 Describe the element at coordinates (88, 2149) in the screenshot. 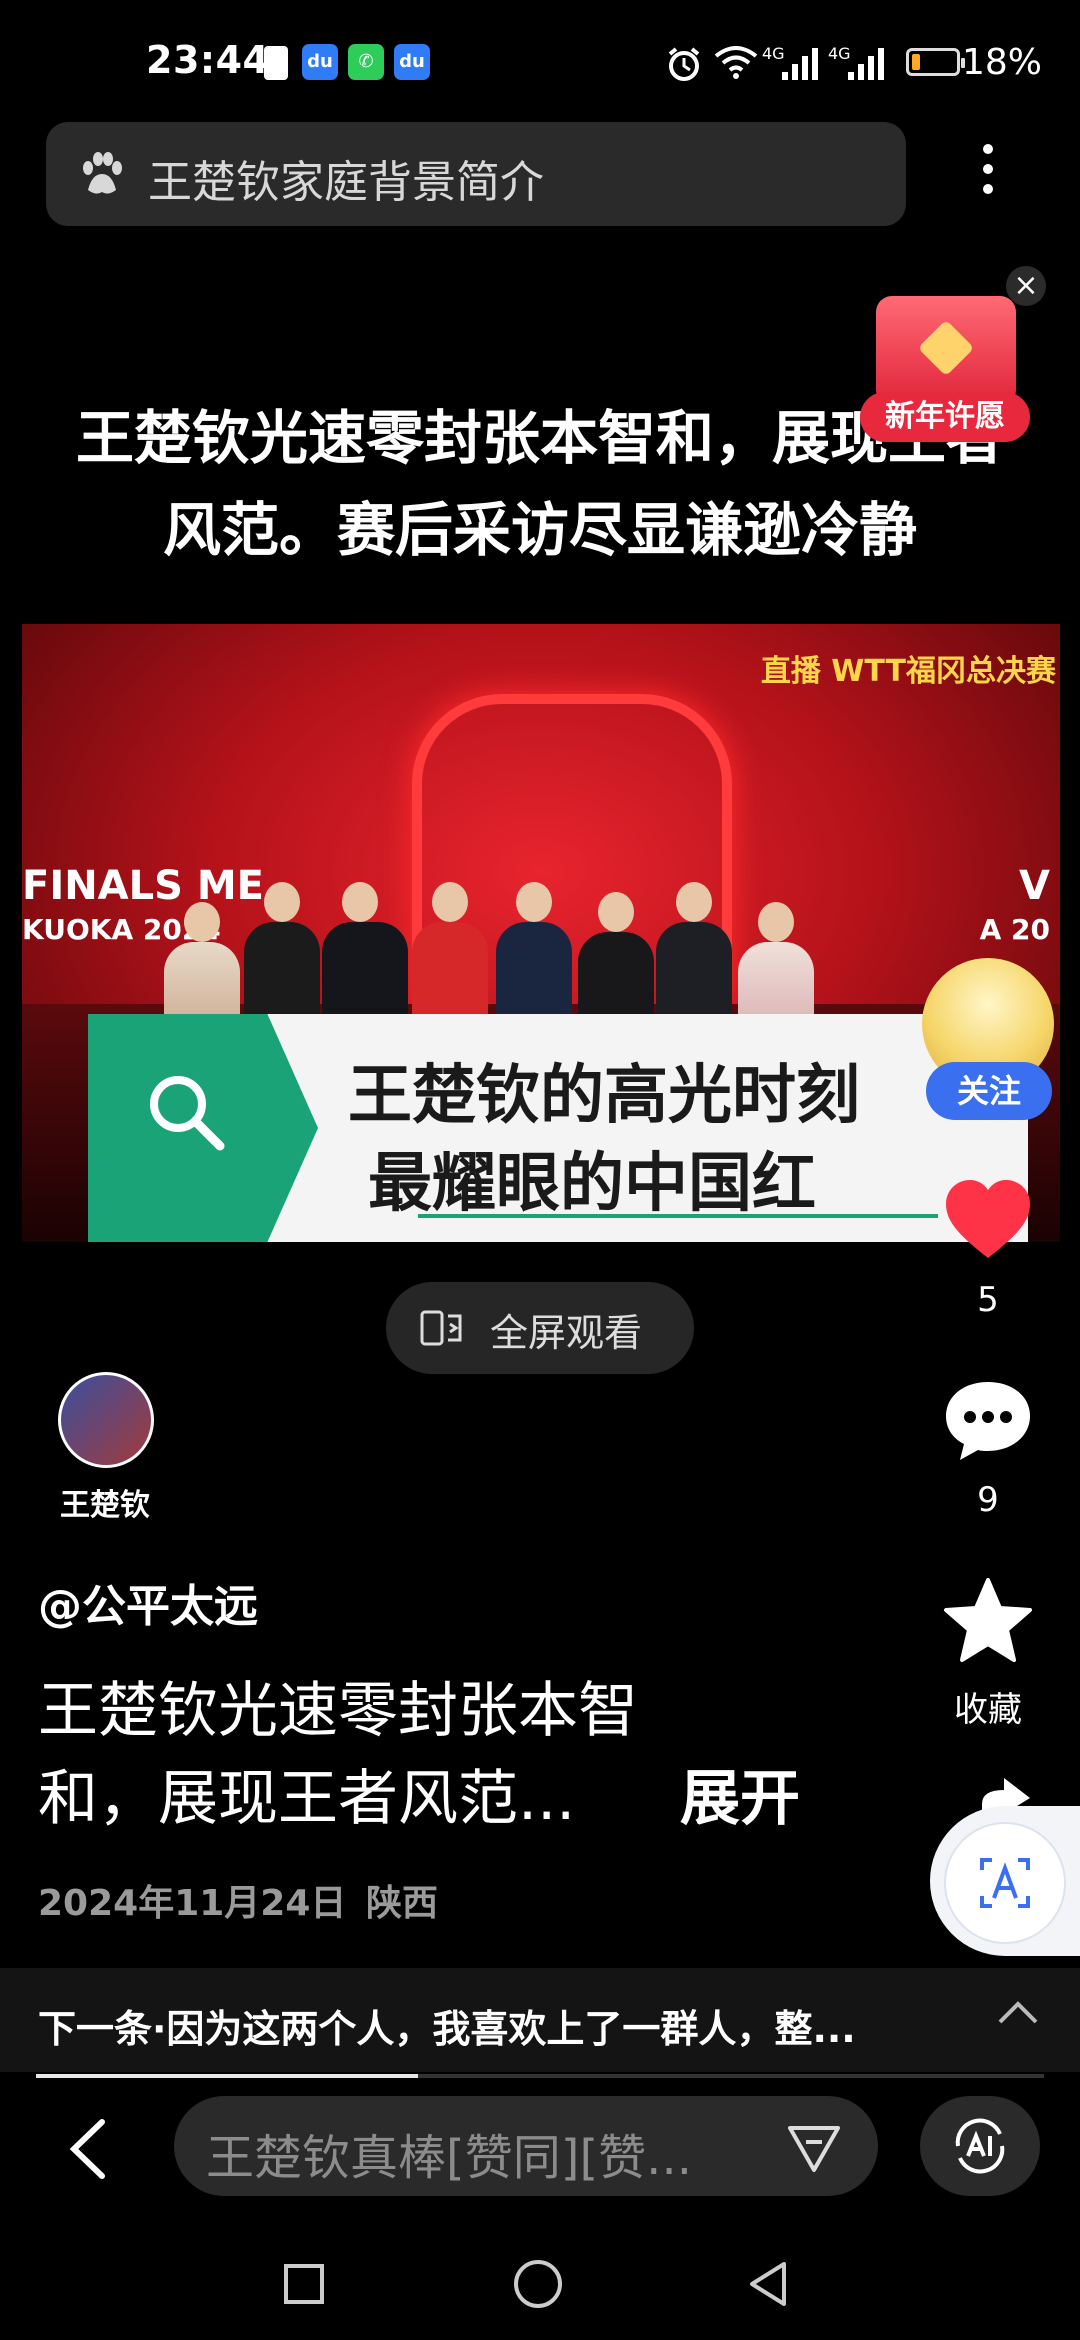

I see `back-icon` at that location.